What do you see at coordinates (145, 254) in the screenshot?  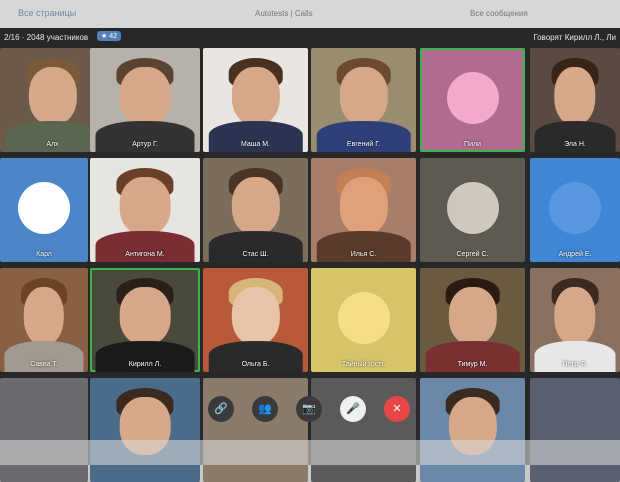 I see `participant-name: Антигона М.` at bounding box center [145, 254].